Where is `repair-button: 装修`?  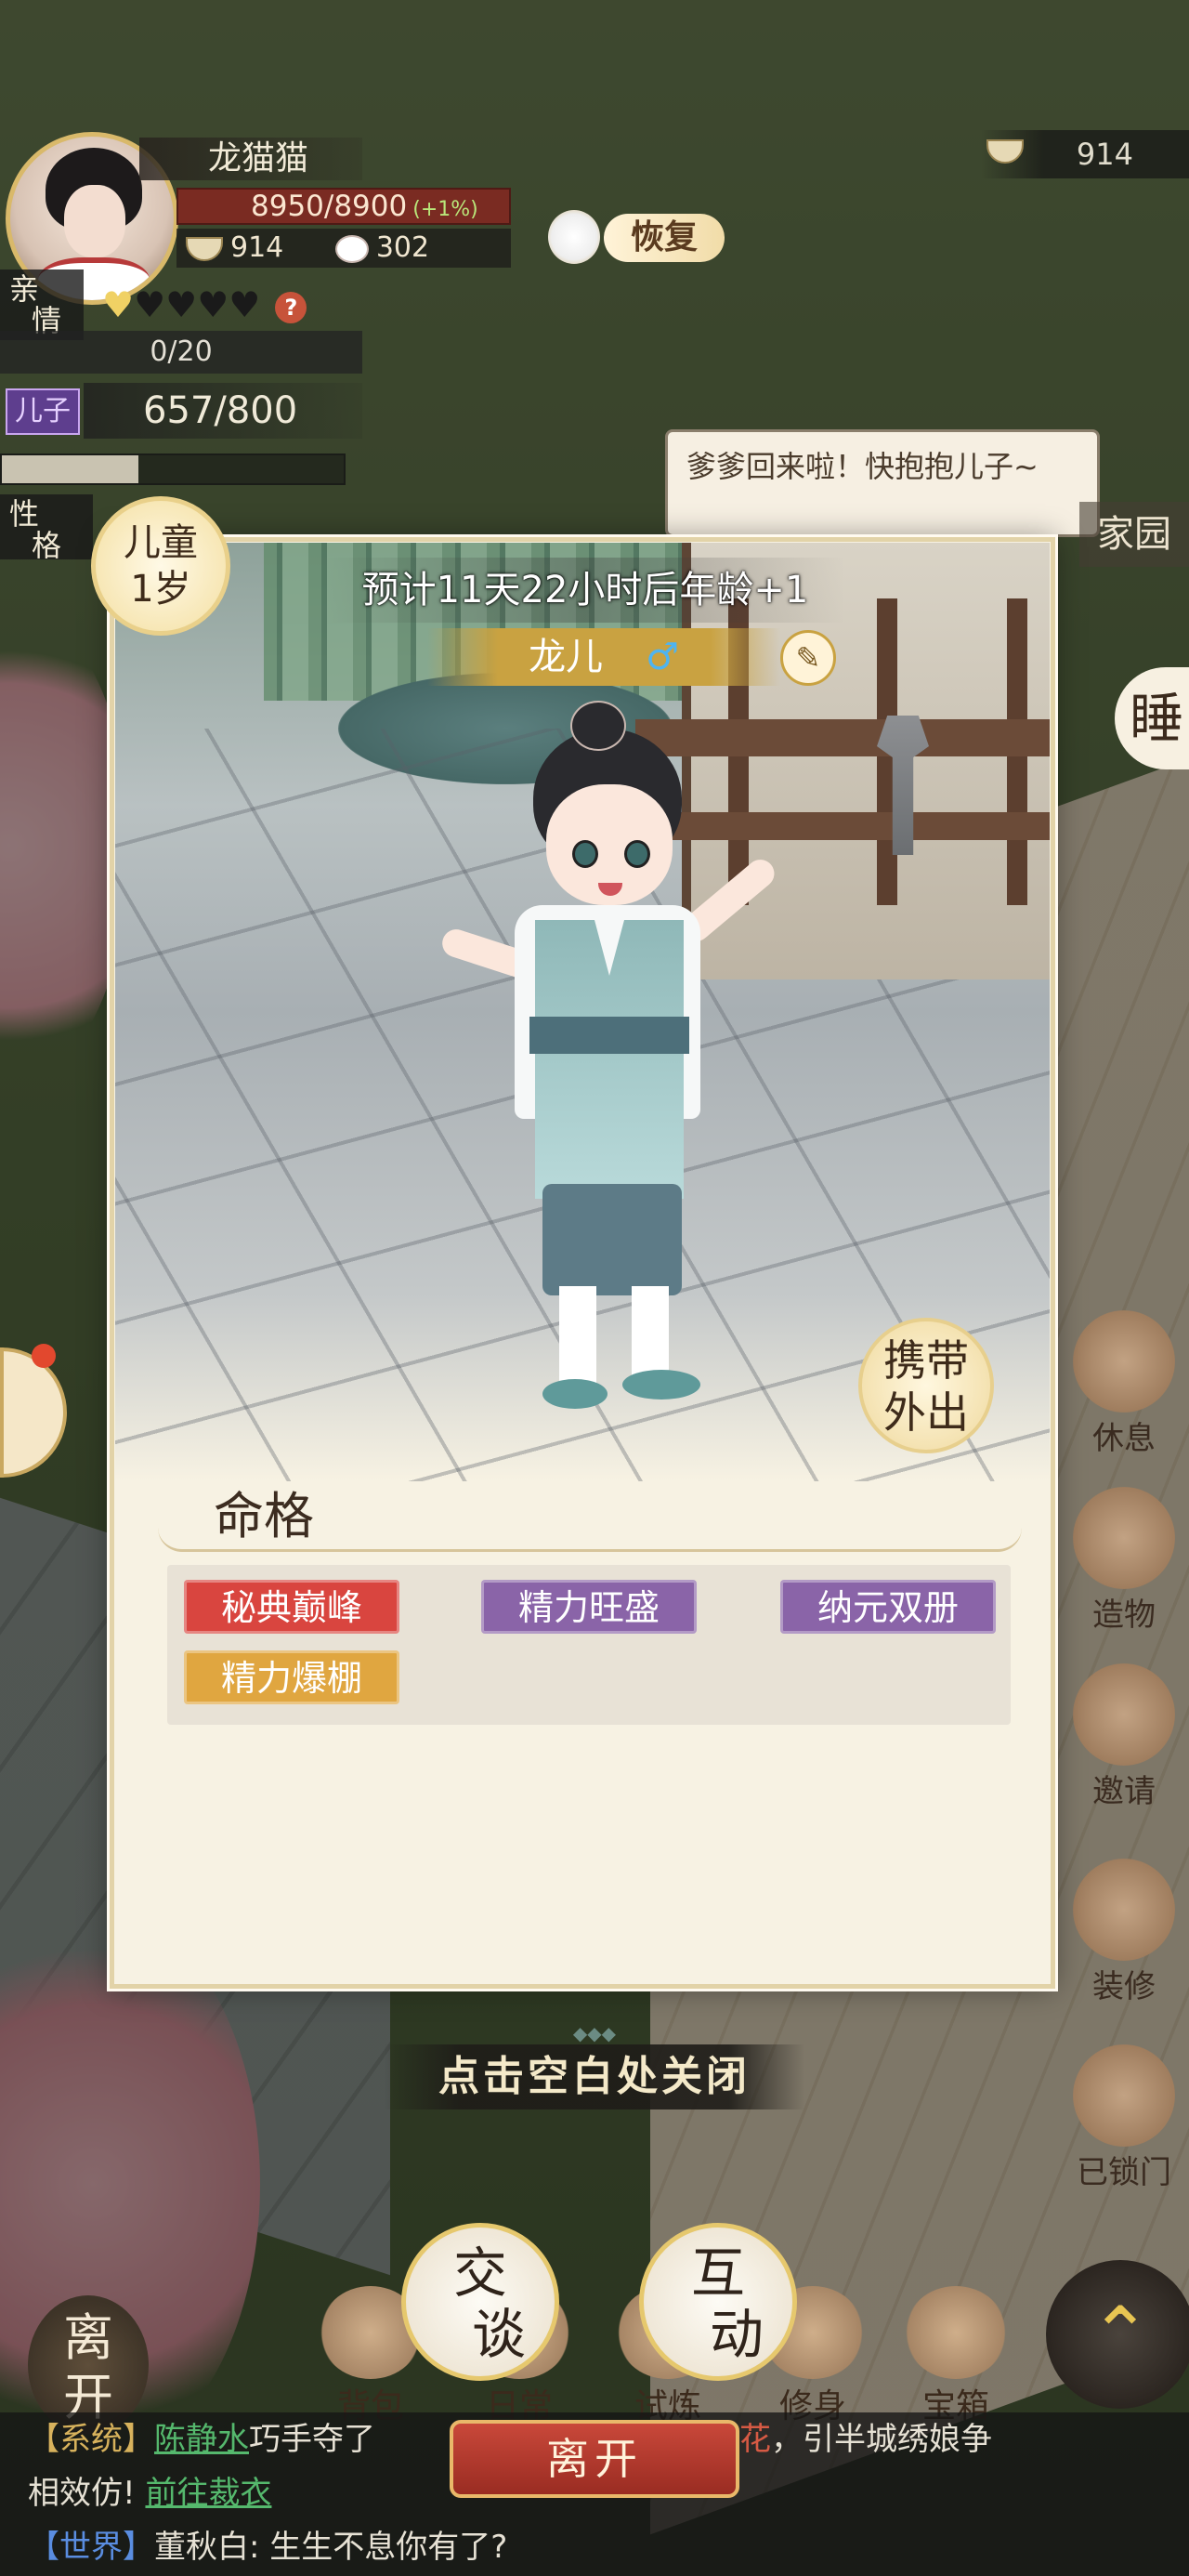 repair-button: 装修 is located at coordinates (1124, 1932).